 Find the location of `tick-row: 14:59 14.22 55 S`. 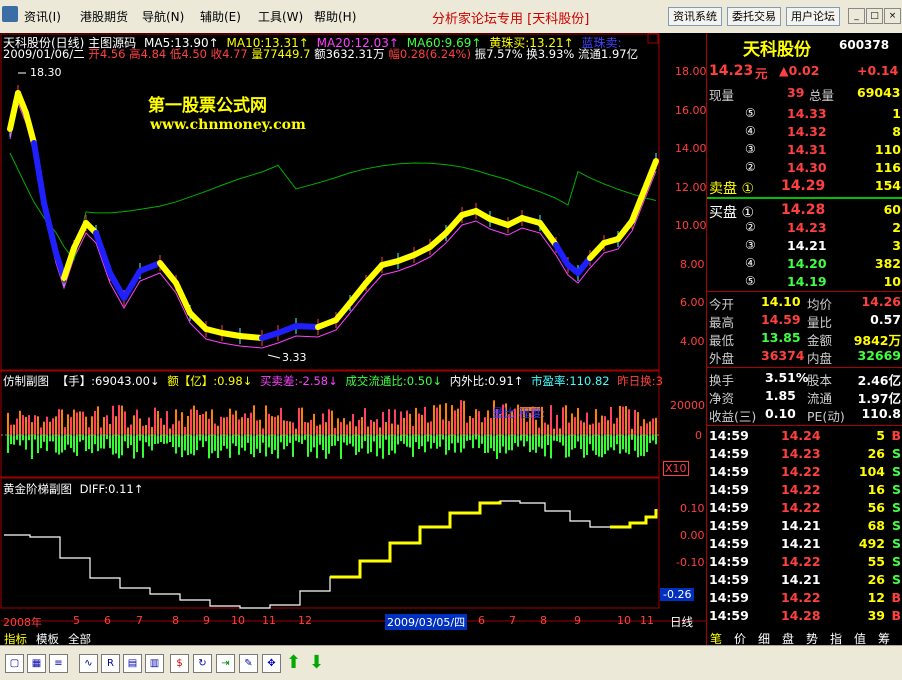

tick-row: 14:59 14.22 55 S is located at coordinates (804, 562).